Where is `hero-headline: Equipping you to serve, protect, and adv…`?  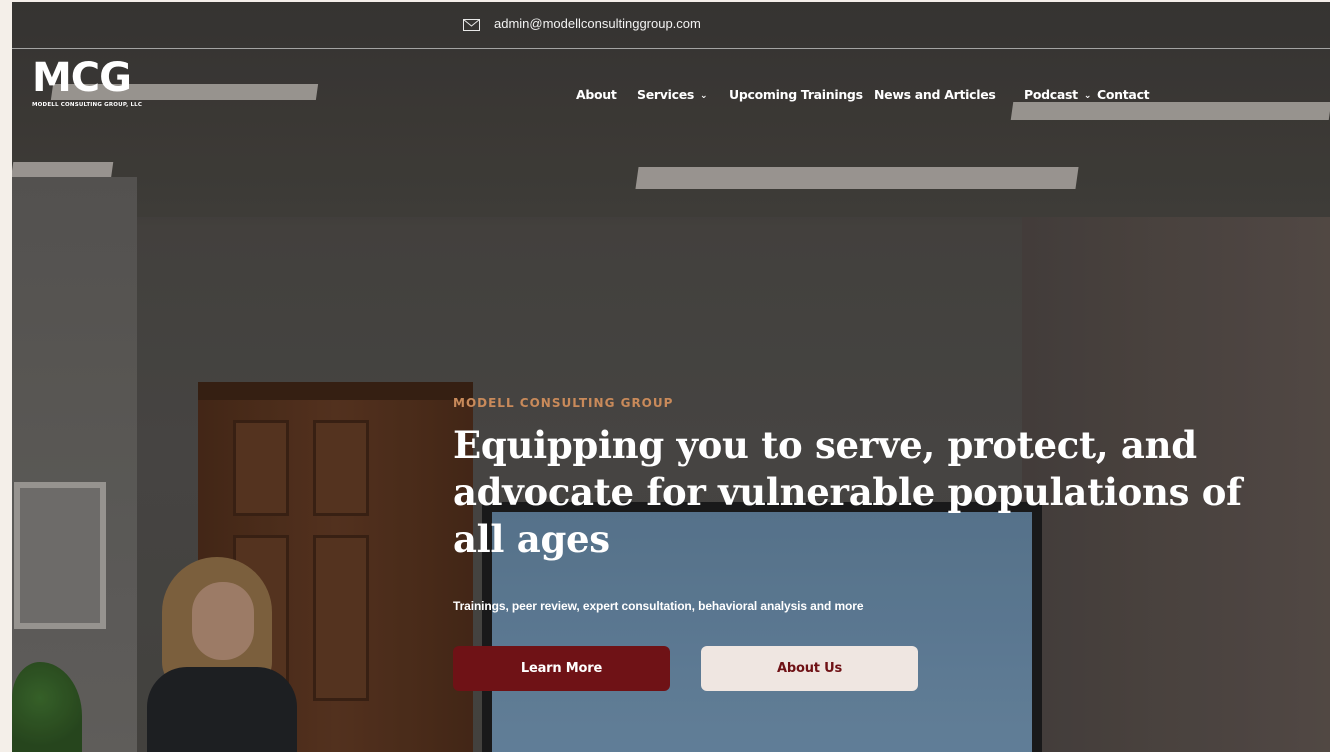 hero-headline: Equipping you to serve, protect, and adv… is located at coordinates (847, 492).